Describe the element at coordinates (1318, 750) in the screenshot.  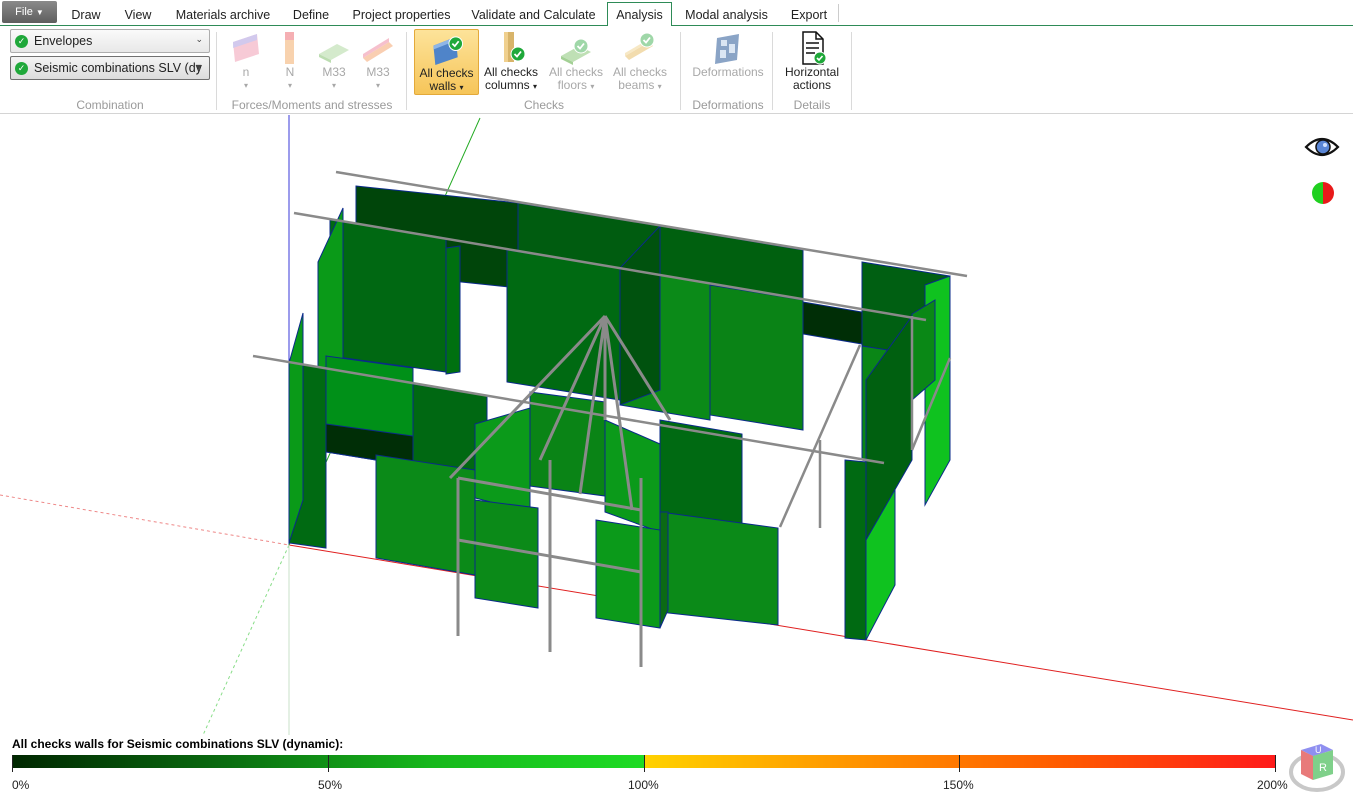
I see `view-cube-face-up: U` at that location.